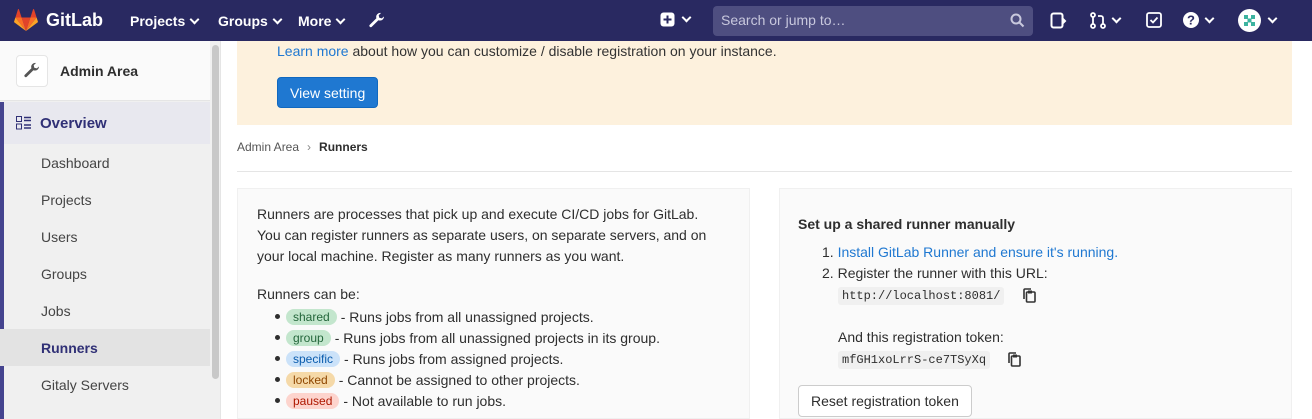 The height and width of the screenshot is (419, 1312). I want to click on locked-badge: locked, so click(310, 379).